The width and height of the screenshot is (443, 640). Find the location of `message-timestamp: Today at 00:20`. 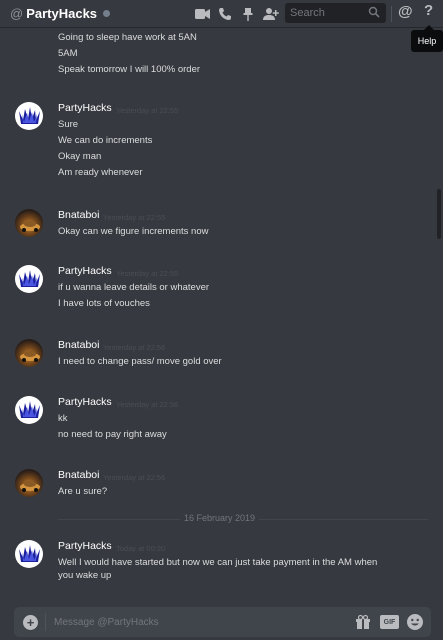

message-timestamp: Today at 00:20 is located at coordinates (141, 548).